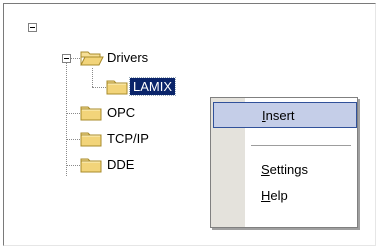 This screenshot has height=250, width=382. I want to click on tree-line-drivers-child, so click(92, 77).